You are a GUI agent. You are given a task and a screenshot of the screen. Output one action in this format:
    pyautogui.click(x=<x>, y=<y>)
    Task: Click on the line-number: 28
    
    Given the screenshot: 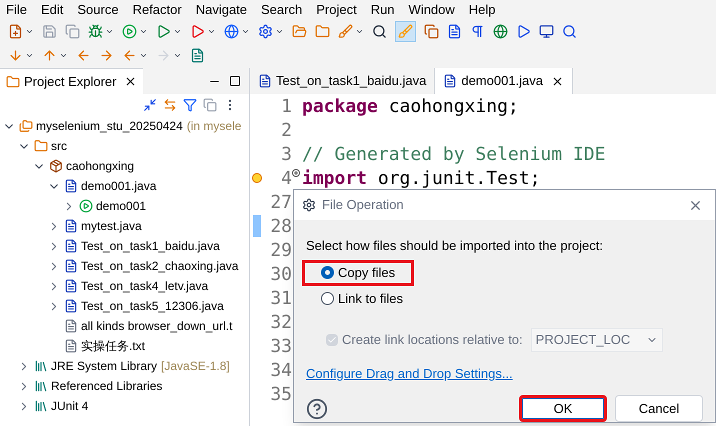 What is the action you would take?
    pyautogui.click(x=280, y=226)
    